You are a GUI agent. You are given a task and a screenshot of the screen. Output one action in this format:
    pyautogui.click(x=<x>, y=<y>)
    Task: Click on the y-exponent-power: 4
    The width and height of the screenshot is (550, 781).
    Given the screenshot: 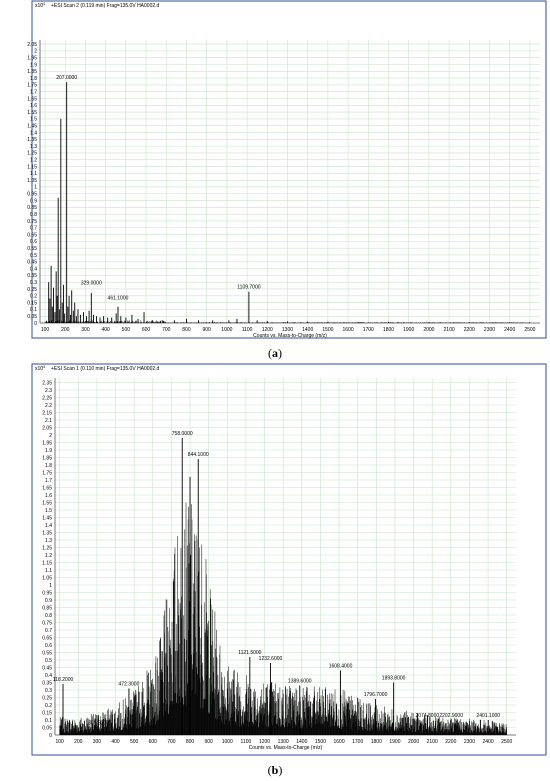 What is the action you would take?
    pyautogui.click(x=44, y=4)
    